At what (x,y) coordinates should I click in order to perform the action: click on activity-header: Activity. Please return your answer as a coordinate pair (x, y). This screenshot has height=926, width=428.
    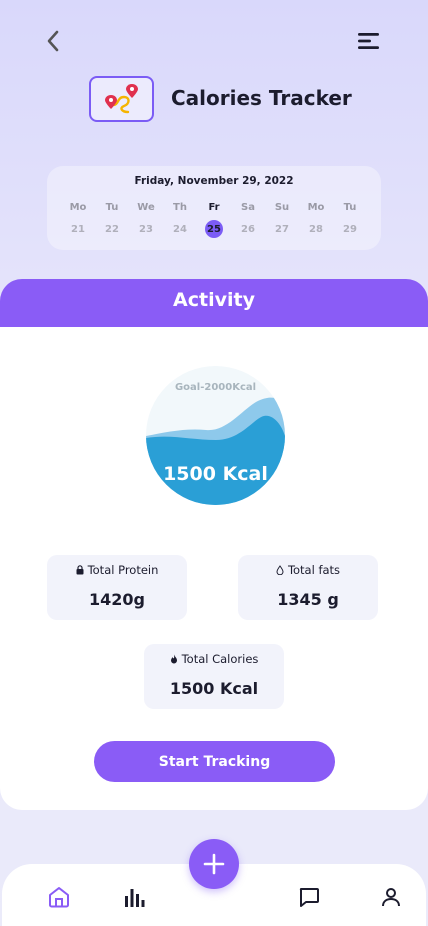
    Looking at the image, I should click on (214, 303).